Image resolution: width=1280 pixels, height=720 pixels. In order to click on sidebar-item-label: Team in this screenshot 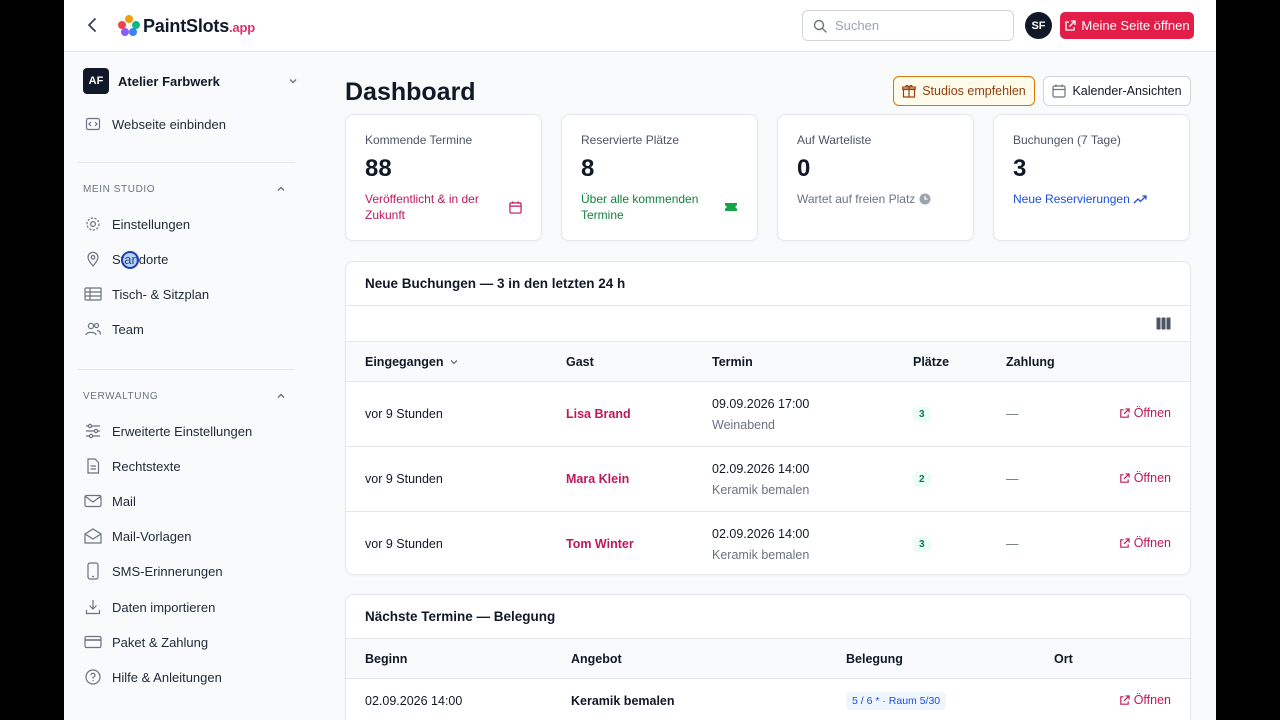, I will do `click(128, 329)`.